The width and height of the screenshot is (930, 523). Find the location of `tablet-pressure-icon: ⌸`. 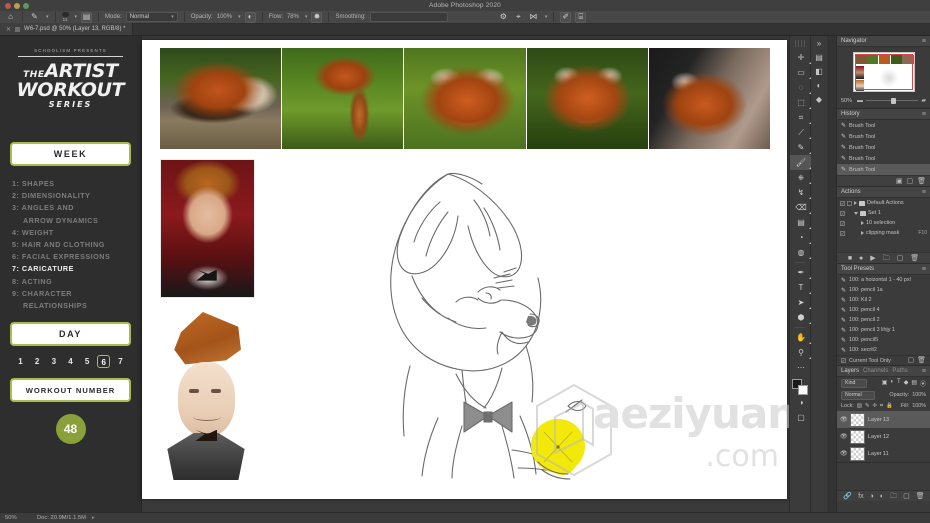

tablet-pressure-icon: ⌸ is located at coordinates (581, 17).